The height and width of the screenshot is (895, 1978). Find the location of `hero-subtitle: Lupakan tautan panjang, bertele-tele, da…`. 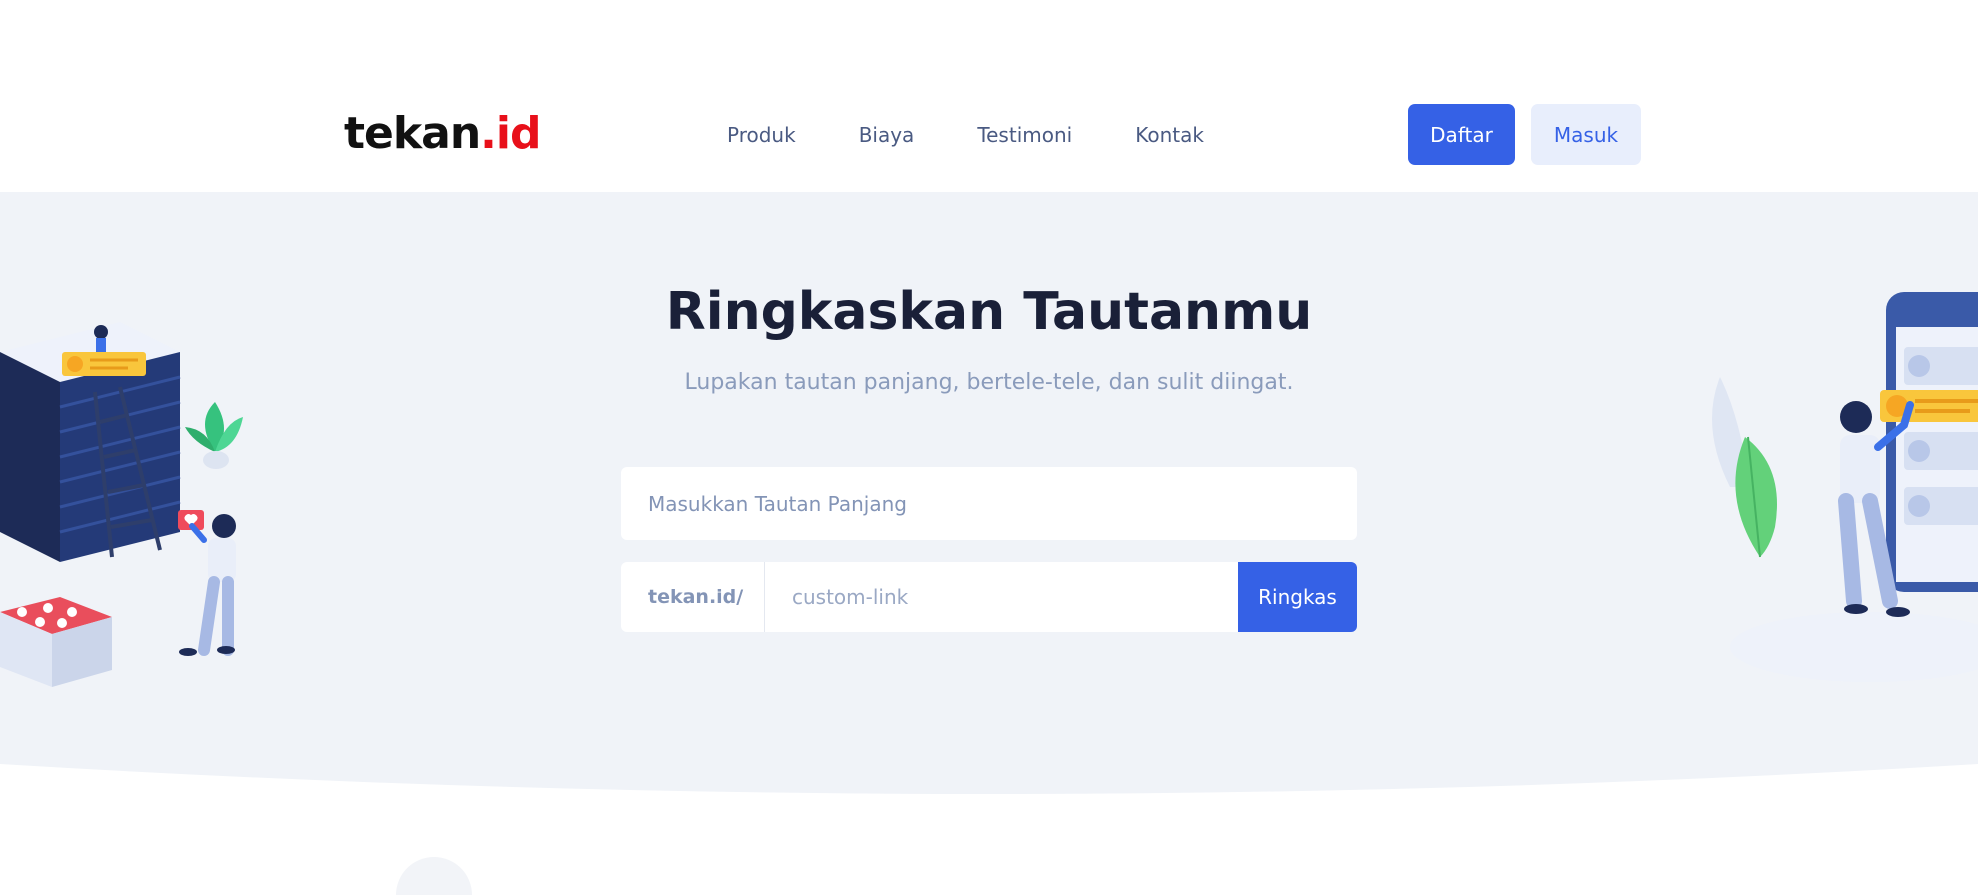

hero-subtitle: Lupakan tautan panjang, bertele-tele, da… is located at coordinates (989, 382).